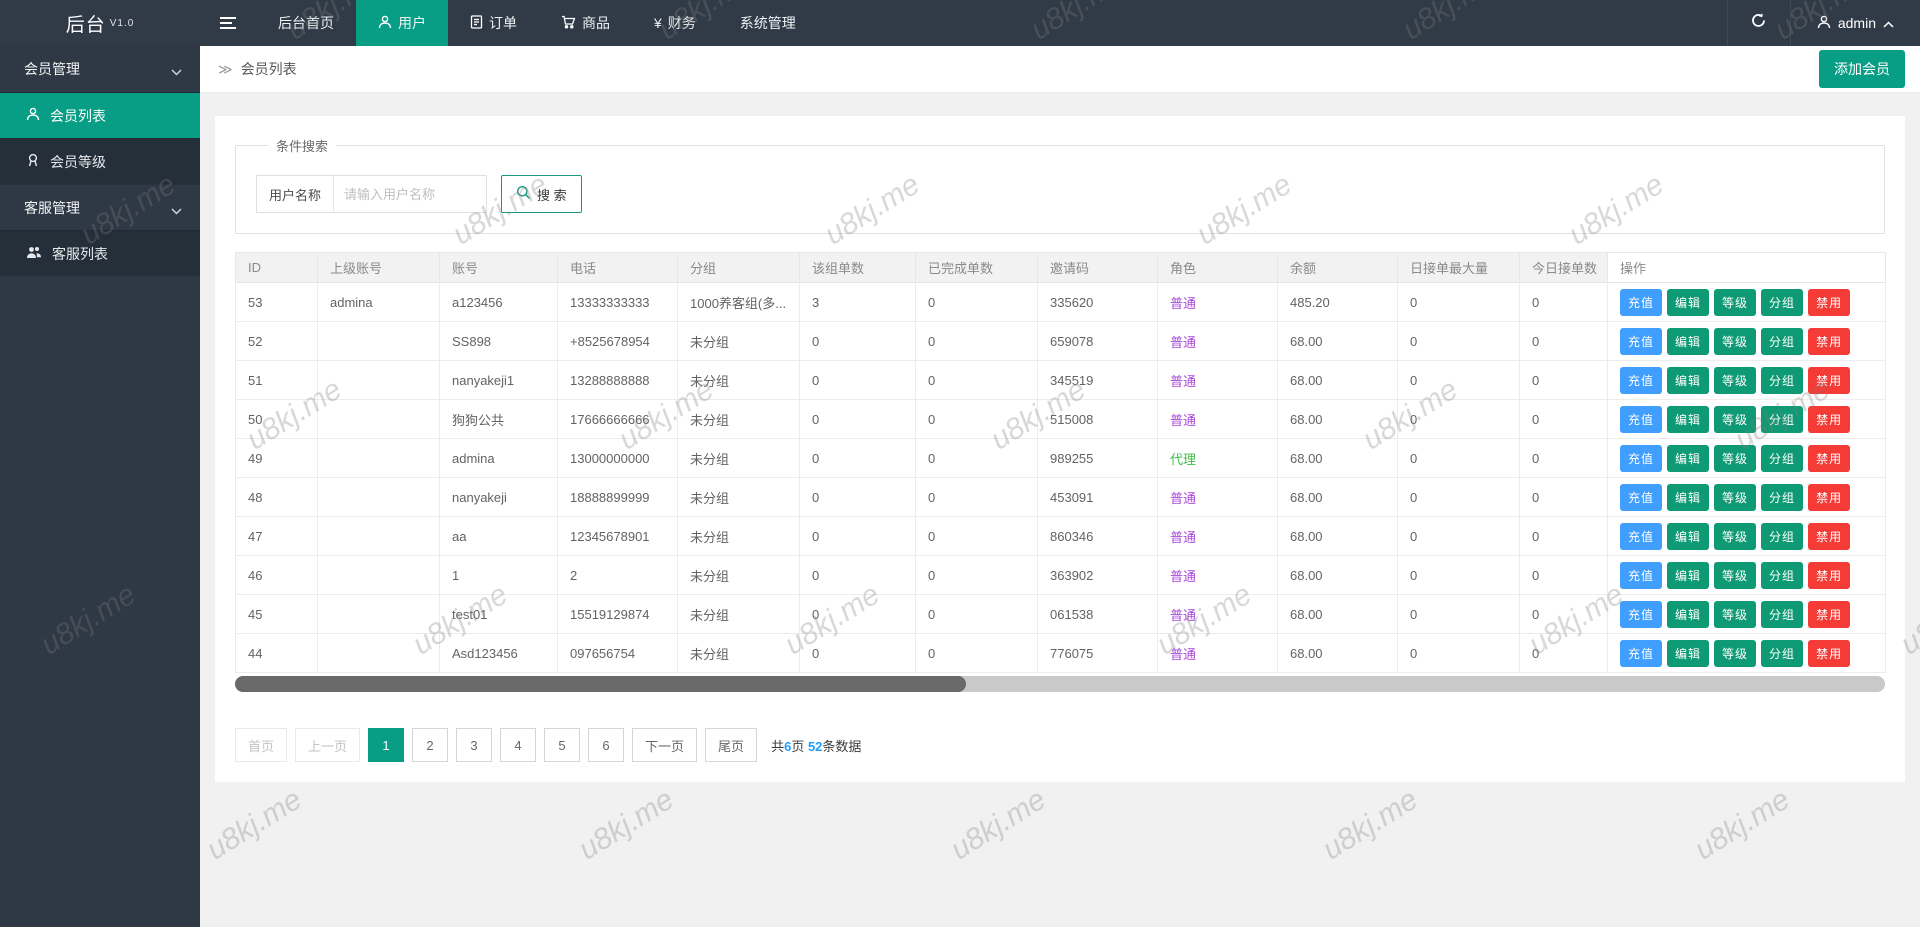 This screenshot has height=927, width=1920. Describe the element at coordinates (228, 23) in the screenshot. I see `sidebar-toggle-button` at that location.